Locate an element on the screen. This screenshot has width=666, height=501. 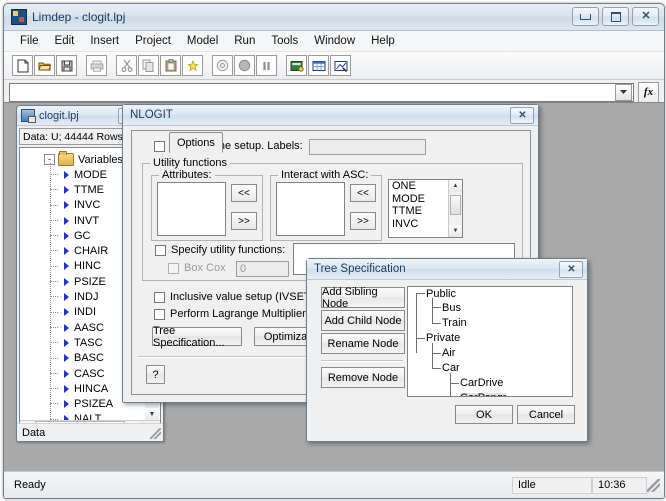
variable-label: TASC is located at coordinates (88, 342).